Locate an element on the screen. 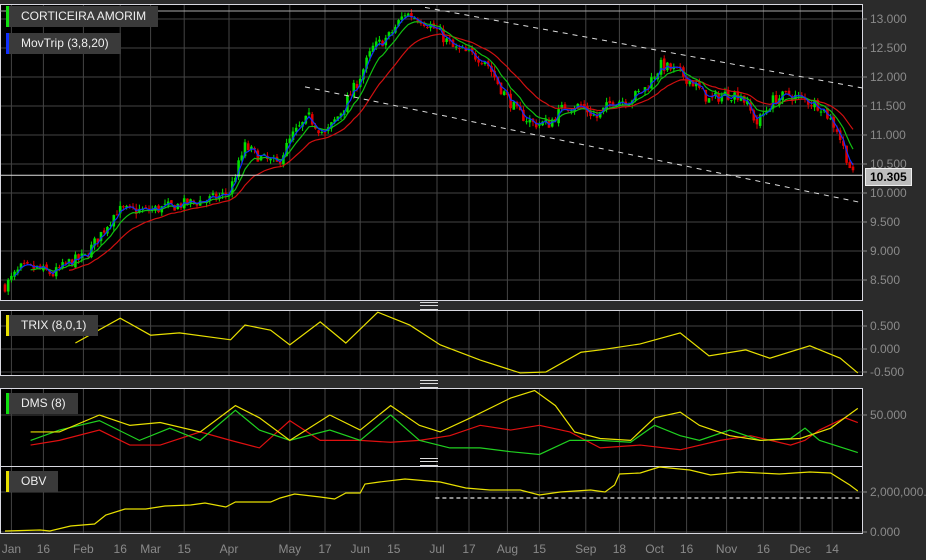 The height and width of the screenshot is (560, 926). y-tick-label: 9.000 is located at coordinates (885, 251).